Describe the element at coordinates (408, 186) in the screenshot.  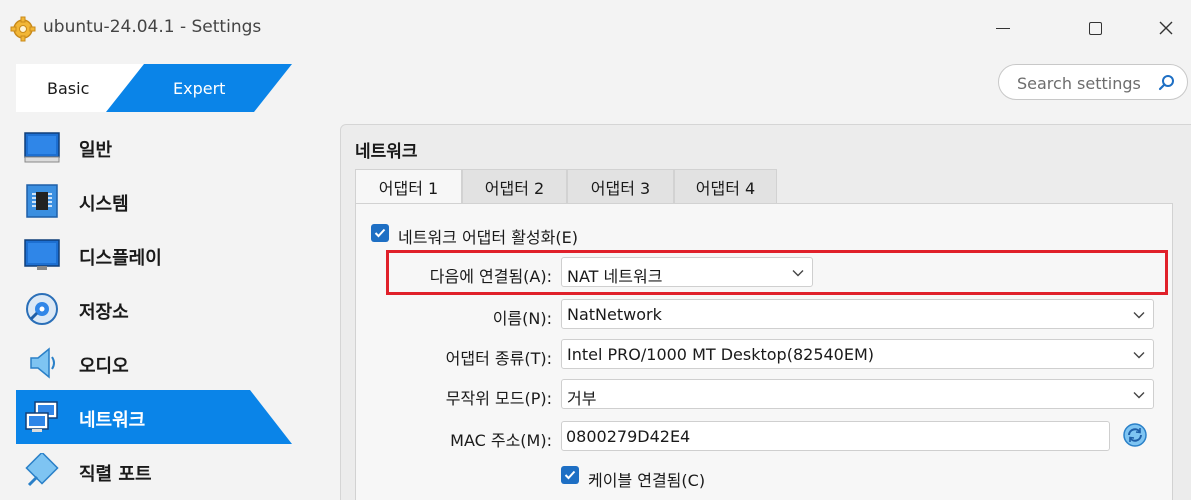
I see `tab-adapter-1: 어댑터 1` at that location.